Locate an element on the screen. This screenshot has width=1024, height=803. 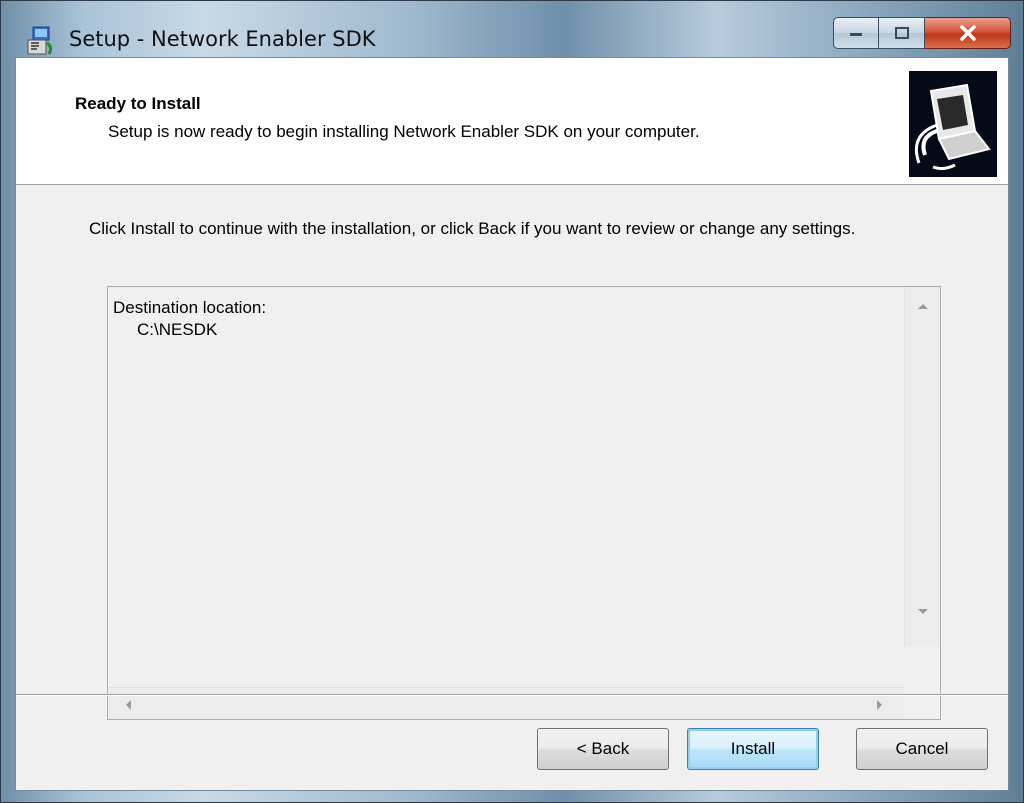
footer-divider is located at coordinates (512, 695).